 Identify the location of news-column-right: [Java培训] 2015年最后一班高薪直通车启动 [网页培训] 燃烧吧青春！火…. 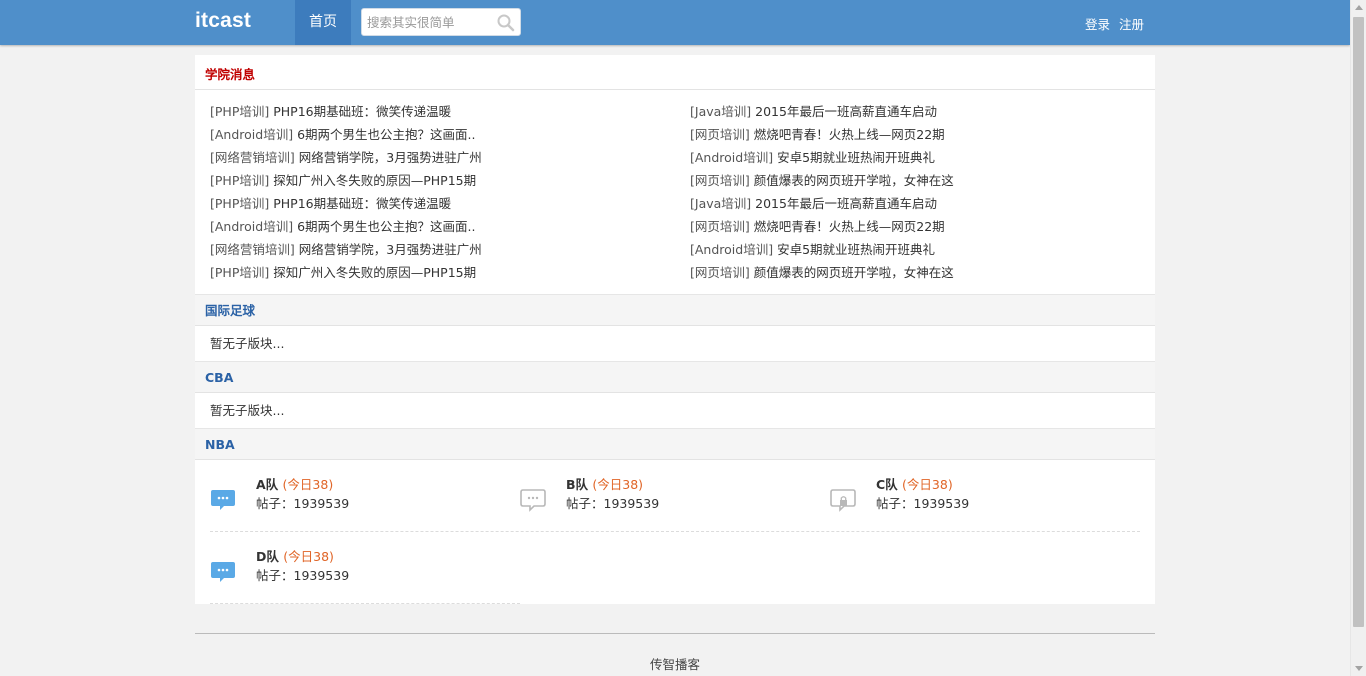
(822, 194).